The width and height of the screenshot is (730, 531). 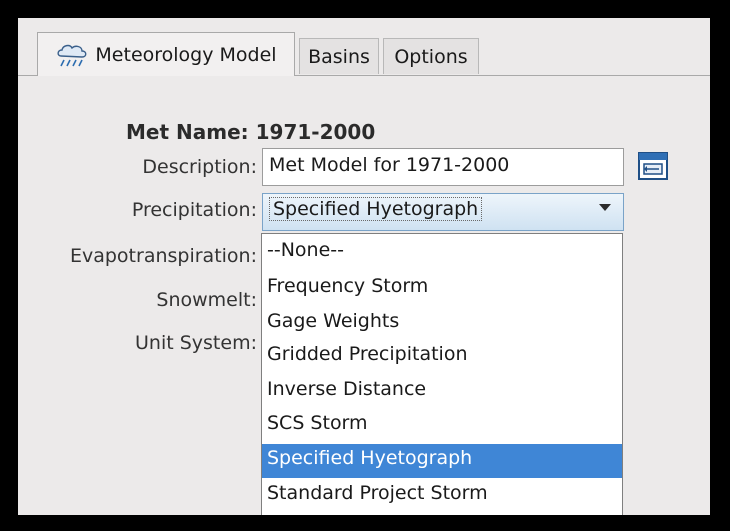 I want to click on met-name-value: 1971-2000, so click(x=315, y=132).